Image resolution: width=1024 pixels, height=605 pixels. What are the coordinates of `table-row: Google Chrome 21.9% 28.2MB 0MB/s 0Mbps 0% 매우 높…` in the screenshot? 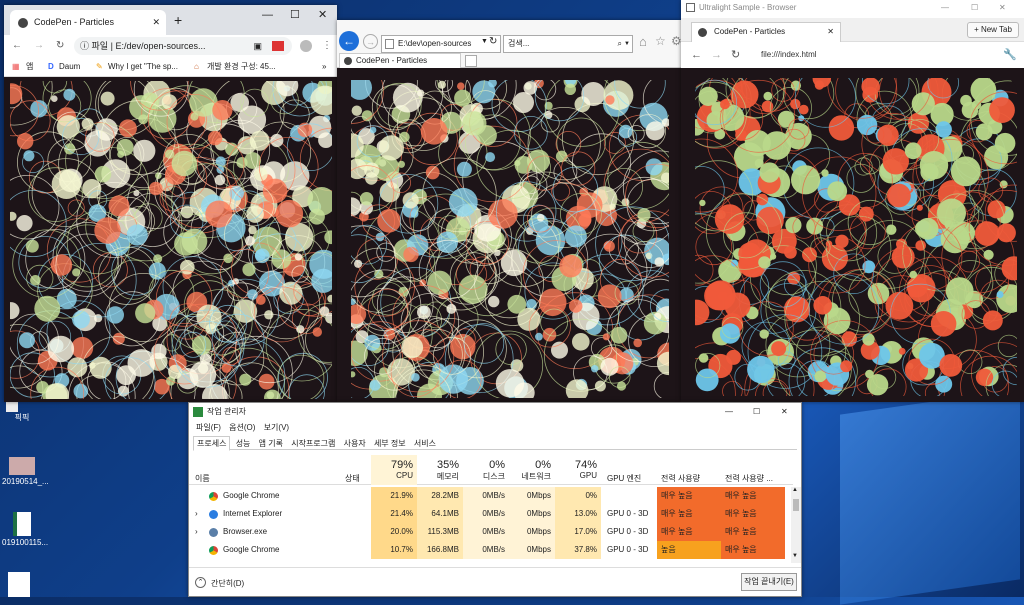 It's located at (489, 496).